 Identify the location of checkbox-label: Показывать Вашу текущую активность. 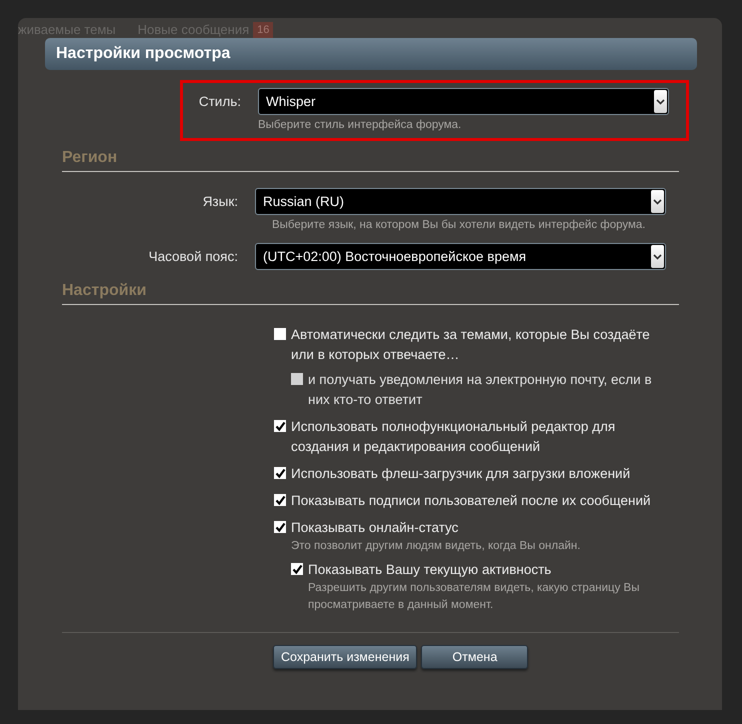
(491, 570).